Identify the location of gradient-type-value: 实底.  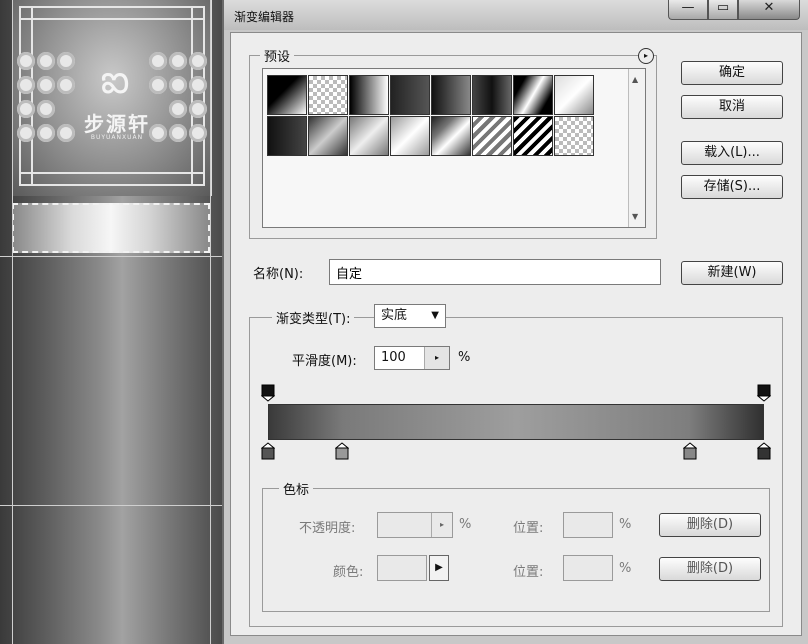
(394, 315).